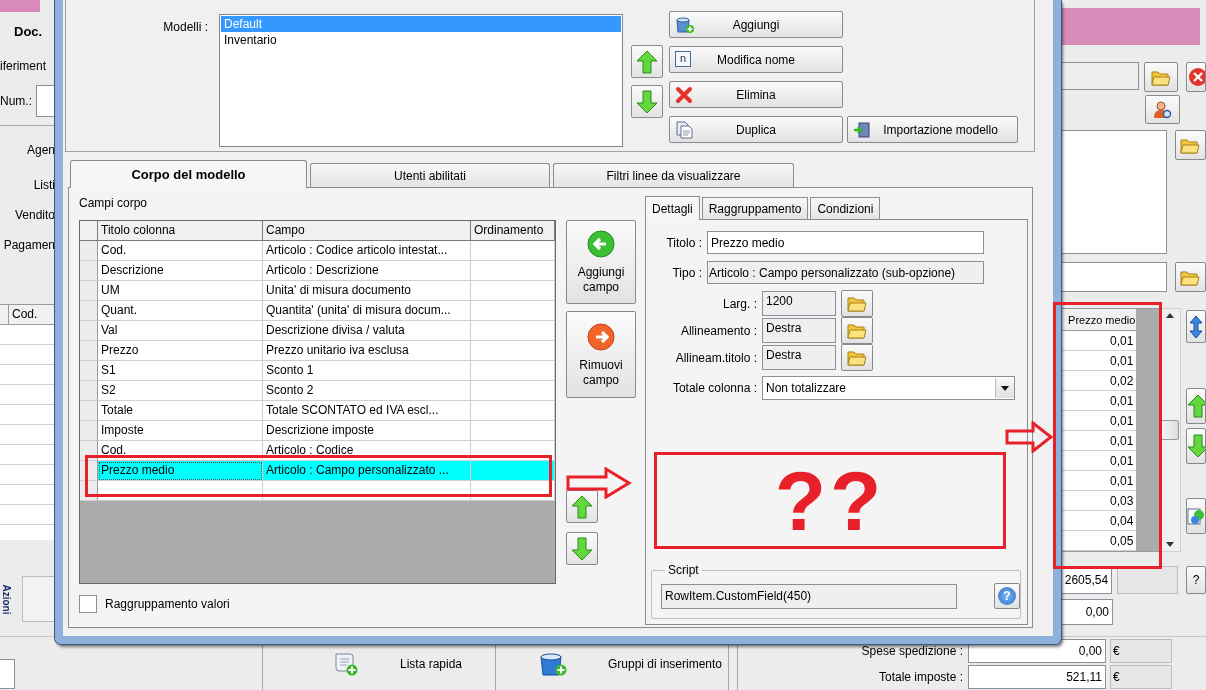  What do you see at coordinates (1162, 109) in the screenshot?
I see `search-person-button` at bounding box center [1162, 109].